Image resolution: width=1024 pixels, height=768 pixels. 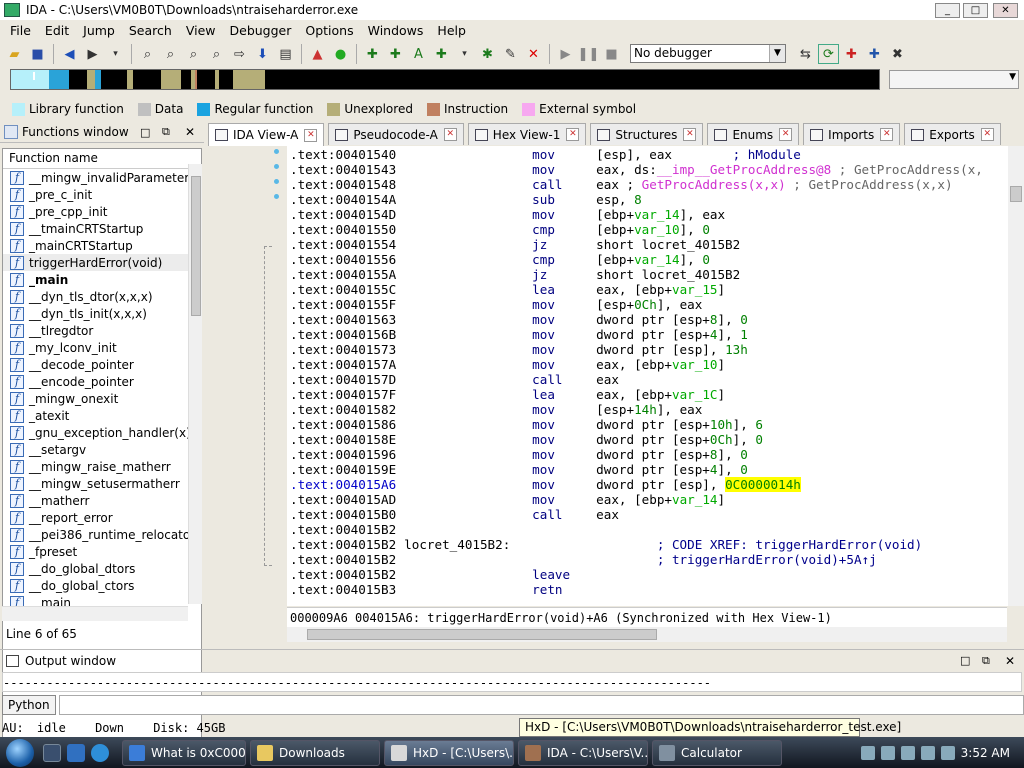 I want to click on search-immediate-icon: ⌕, so click(x=193, y=54).